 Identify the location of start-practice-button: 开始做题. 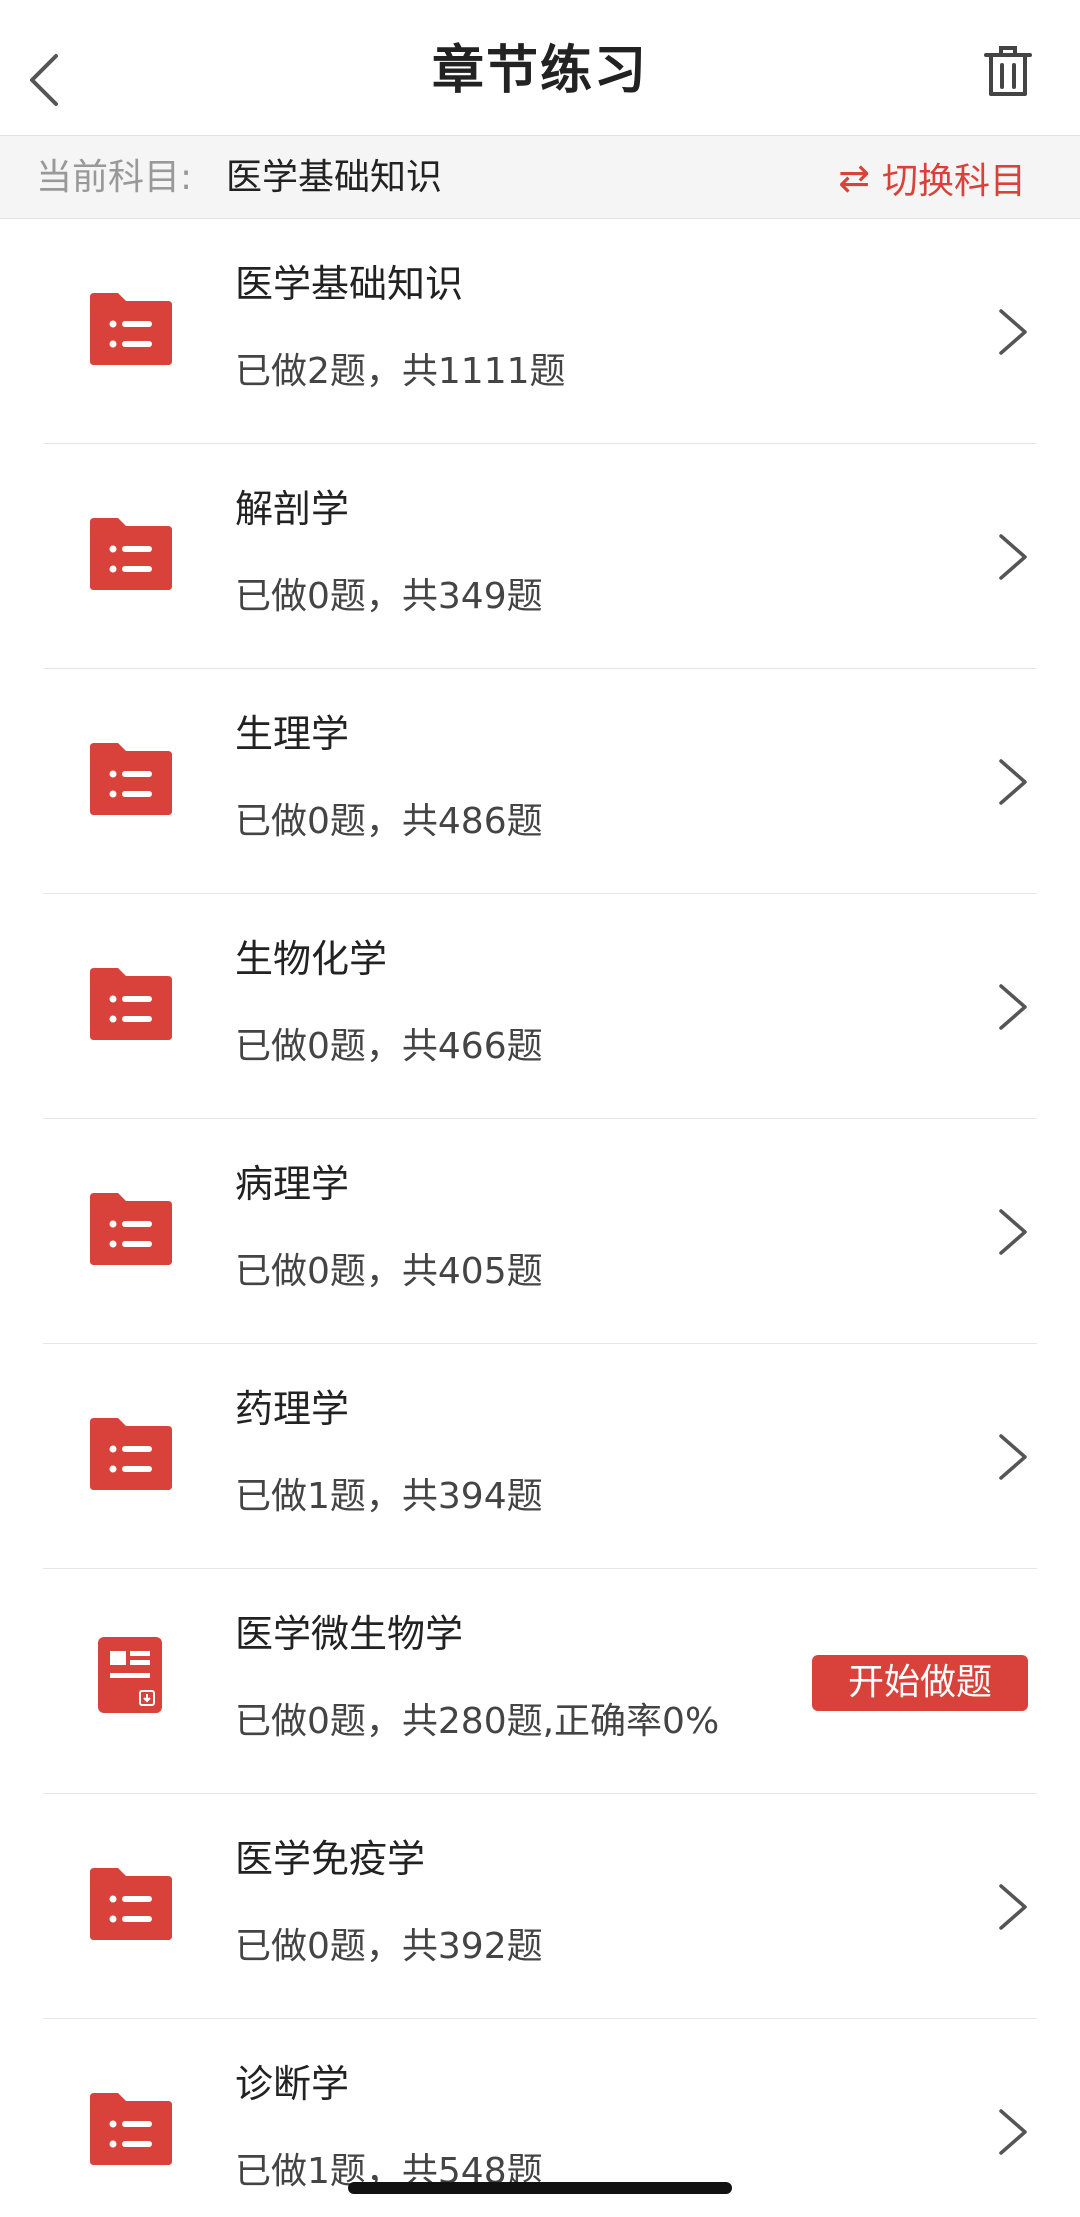
(920, 1683).